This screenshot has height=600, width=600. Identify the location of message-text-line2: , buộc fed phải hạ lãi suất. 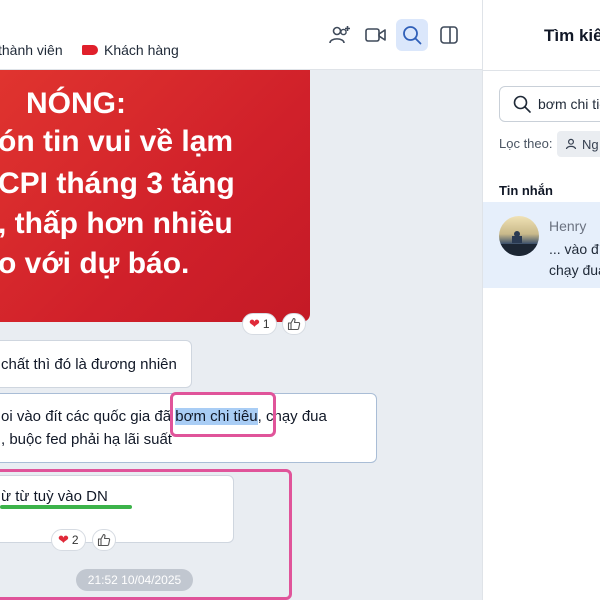
(86, 439).